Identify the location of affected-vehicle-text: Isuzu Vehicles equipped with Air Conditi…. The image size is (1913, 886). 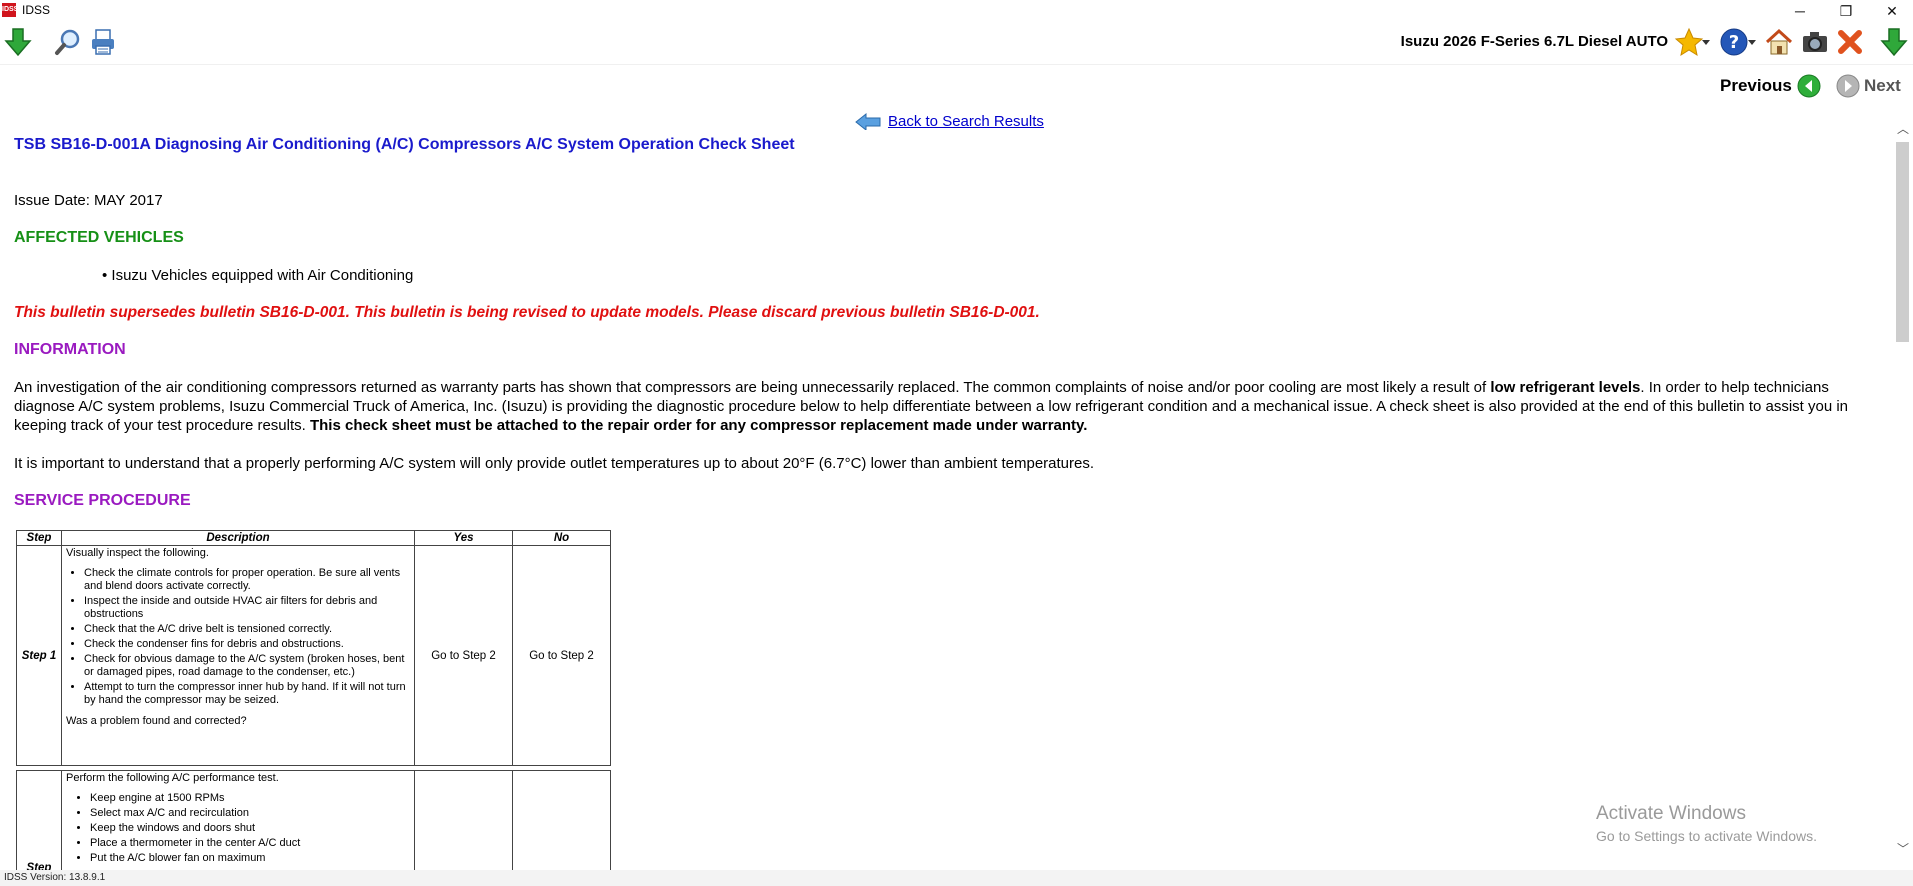
(262, 275).